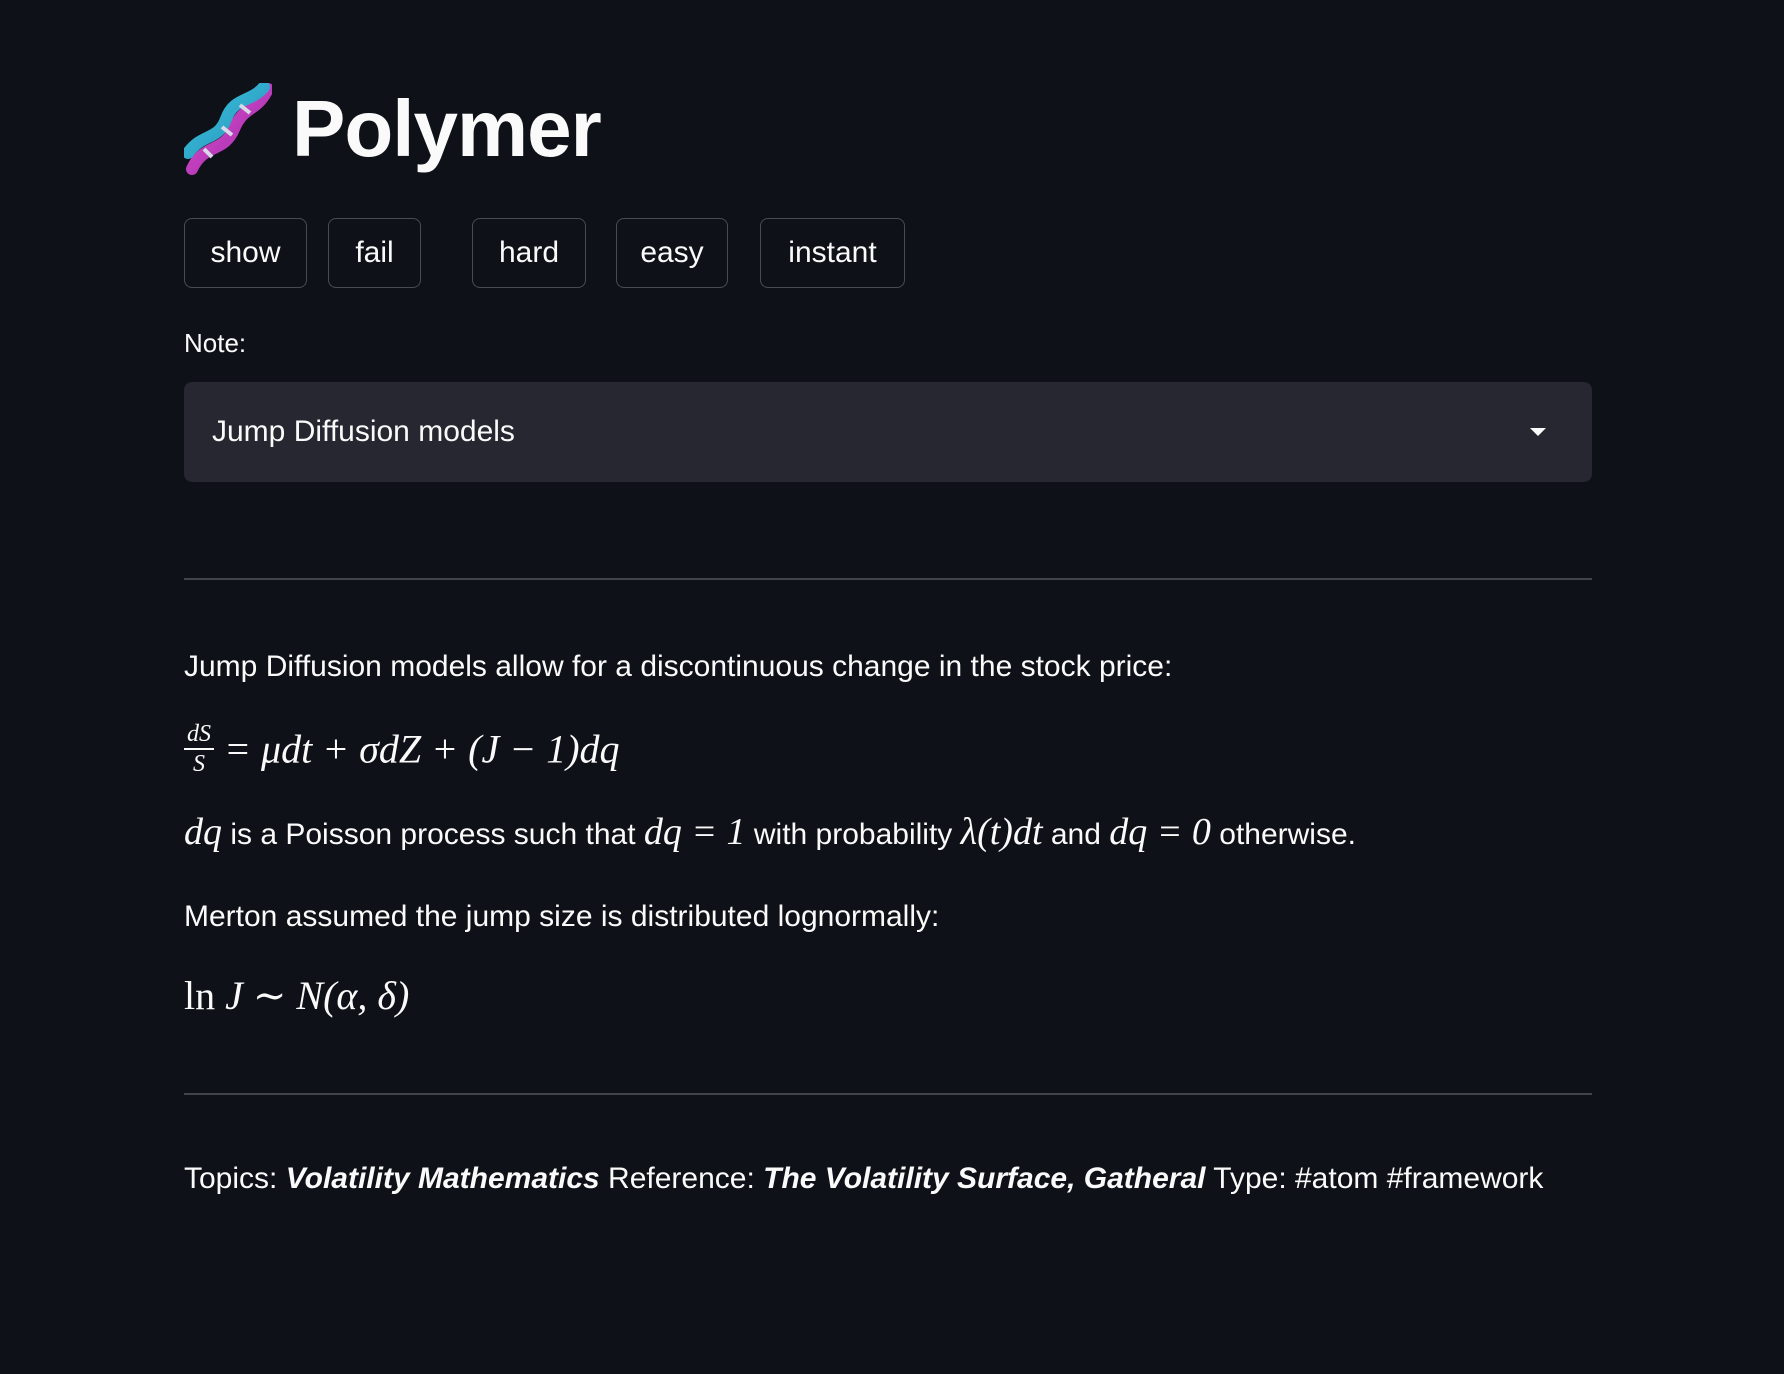  What do you see at coordinates (447, 128) in the screenshot?
I see `page-title: Polymer` at bounding box center [447, 128].